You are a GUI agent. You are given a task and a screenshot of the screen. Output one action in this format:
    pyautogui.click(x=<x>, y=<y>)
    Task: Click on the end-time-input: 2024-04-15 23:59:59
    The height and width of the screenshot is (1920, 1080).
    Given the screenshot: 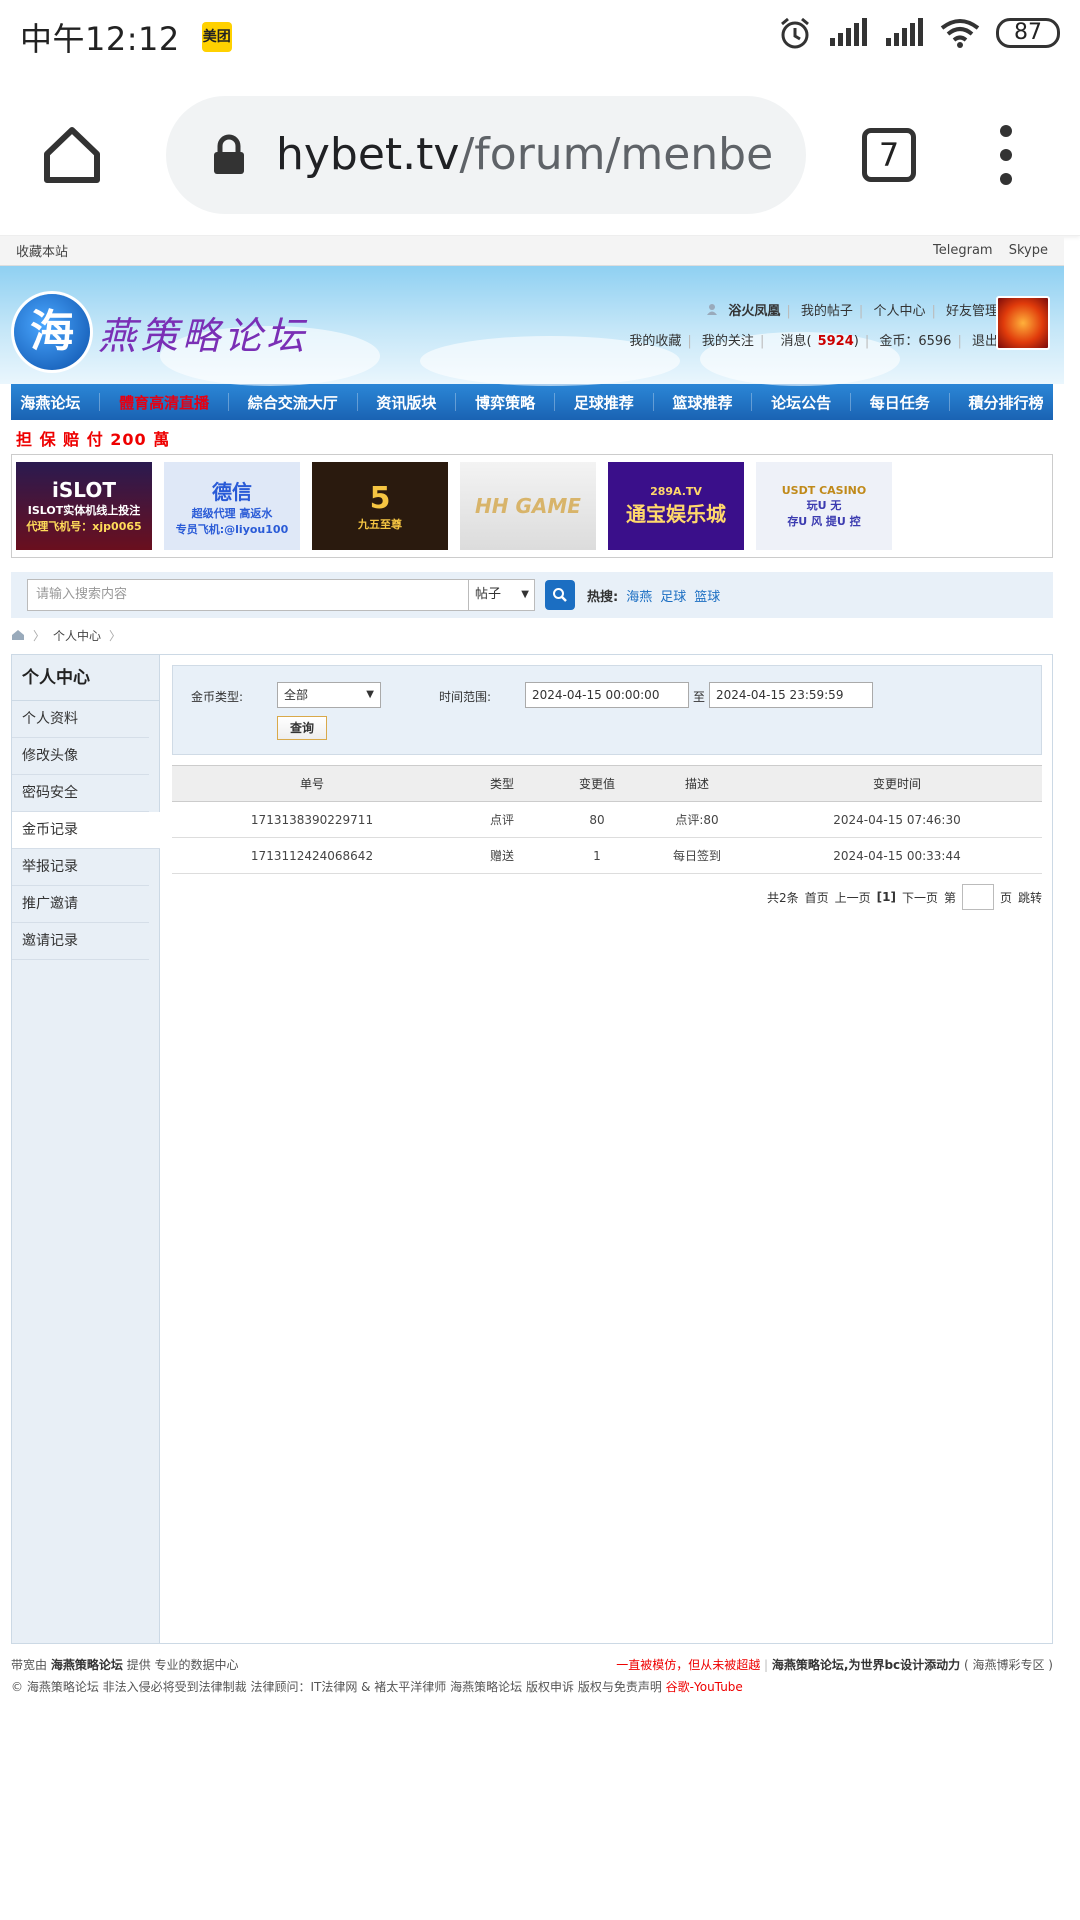 What is the action you would take?
    pyautogui.click(x=791, y=695)
    